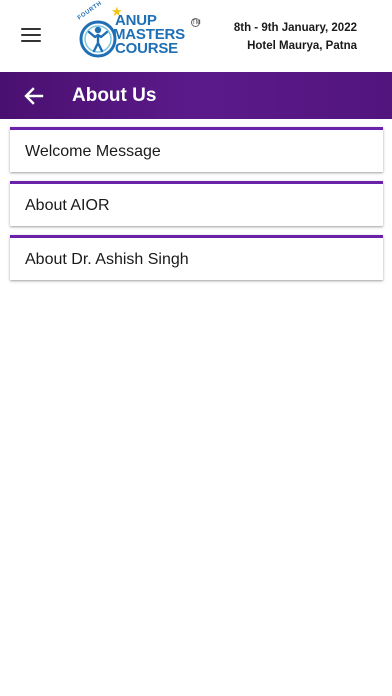 Image resolution: width=392 pixels, height=696 pixels. Describe the element at coordinates (114, 95) in the screenshot. I see `page-title: About Us` at that location.